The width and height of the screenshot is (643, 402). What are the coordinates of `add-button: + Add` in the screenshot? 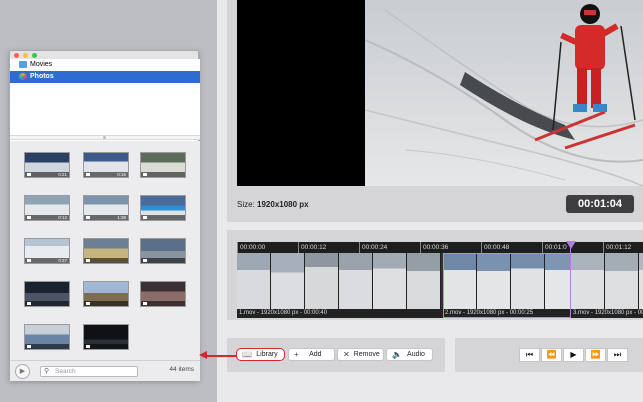 It's located at (311, 354).